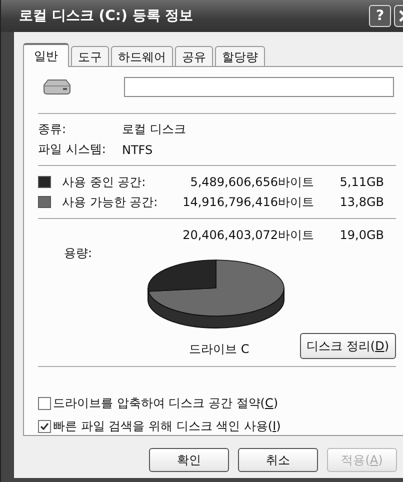 This screenshot has height=482, width=403. I want to click on checkbox-label: 빠른 파일 검색을 위해 디스크 색인 사용(I), so click(167, 427).